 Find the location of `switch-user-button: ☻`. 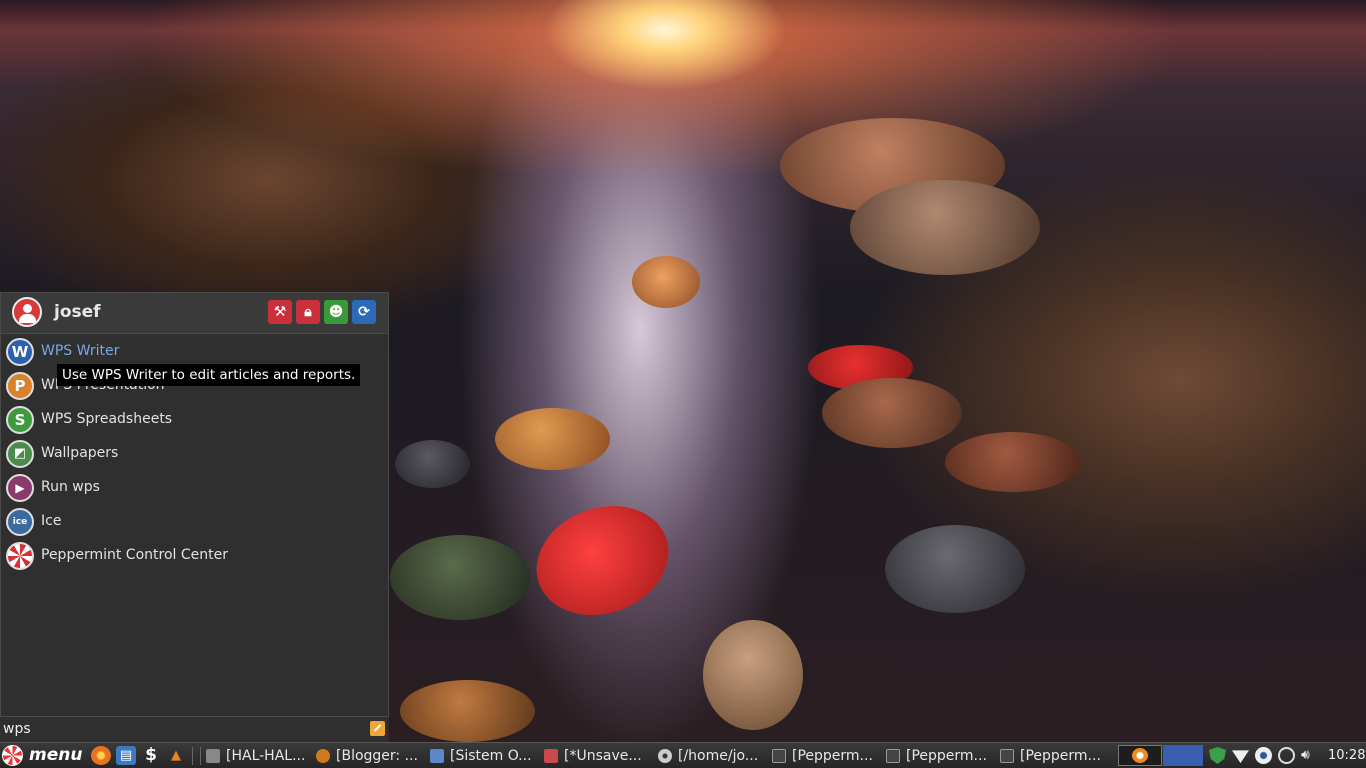

switch-user-button: ☻ is located at coordinates (336, 312).